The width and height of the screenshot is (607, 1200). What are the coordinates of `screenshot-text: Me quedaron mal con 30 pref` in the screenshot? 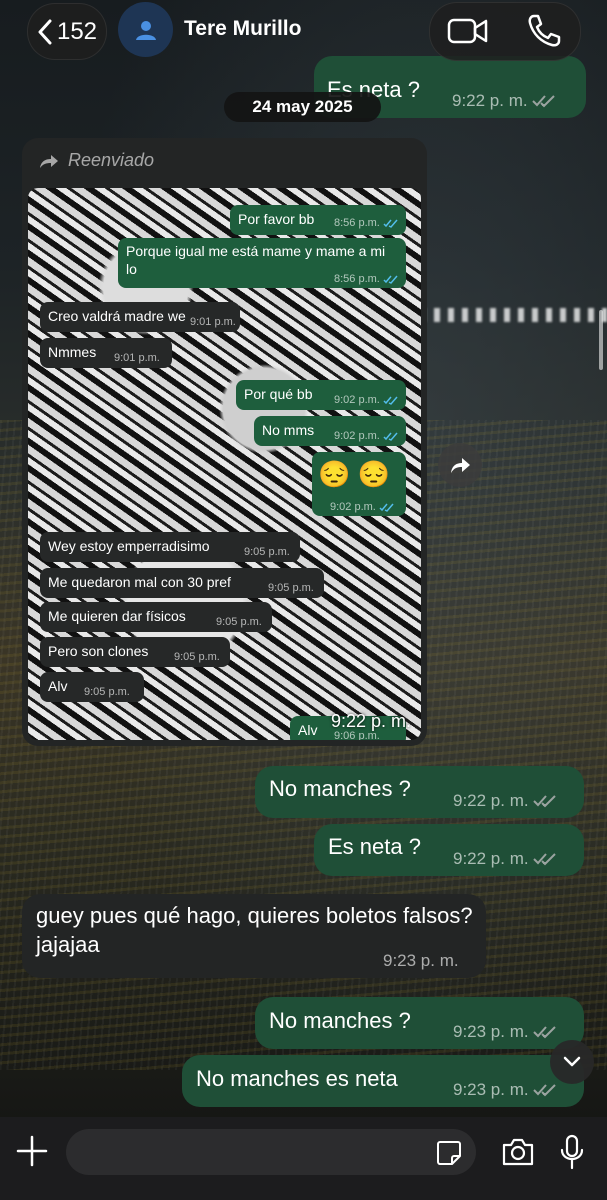 It's located at (139, 582).